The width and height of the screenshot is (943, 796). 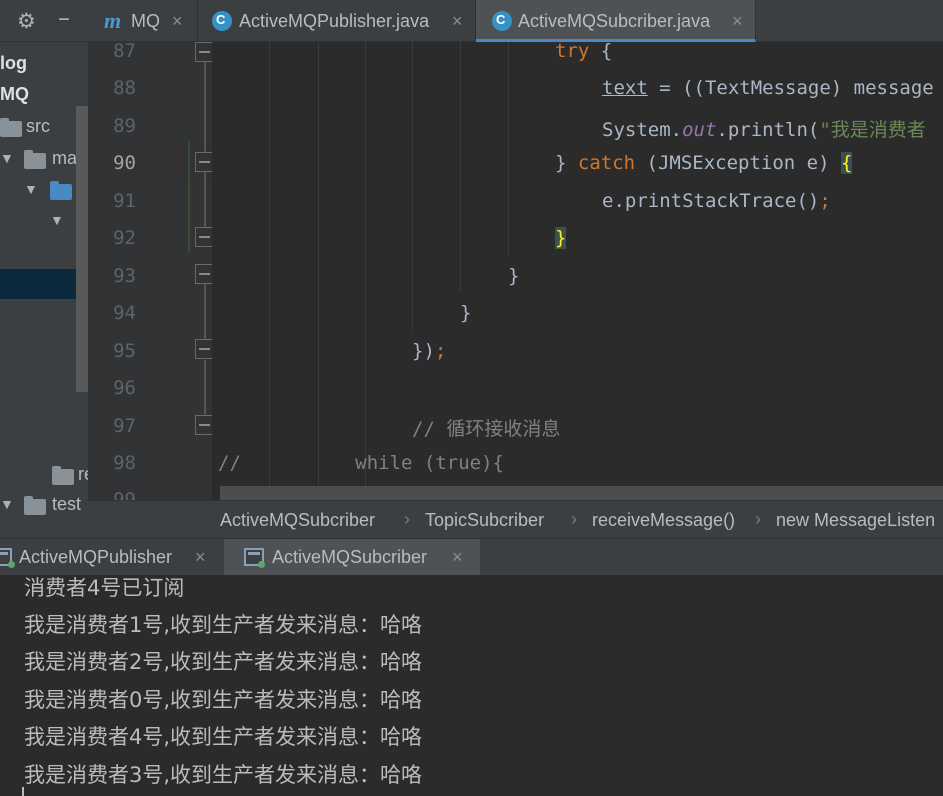 What do you see at coordinates (440, 351) in the screenshot?
I see `semicolon: ;` at bounding box center [440, 351].